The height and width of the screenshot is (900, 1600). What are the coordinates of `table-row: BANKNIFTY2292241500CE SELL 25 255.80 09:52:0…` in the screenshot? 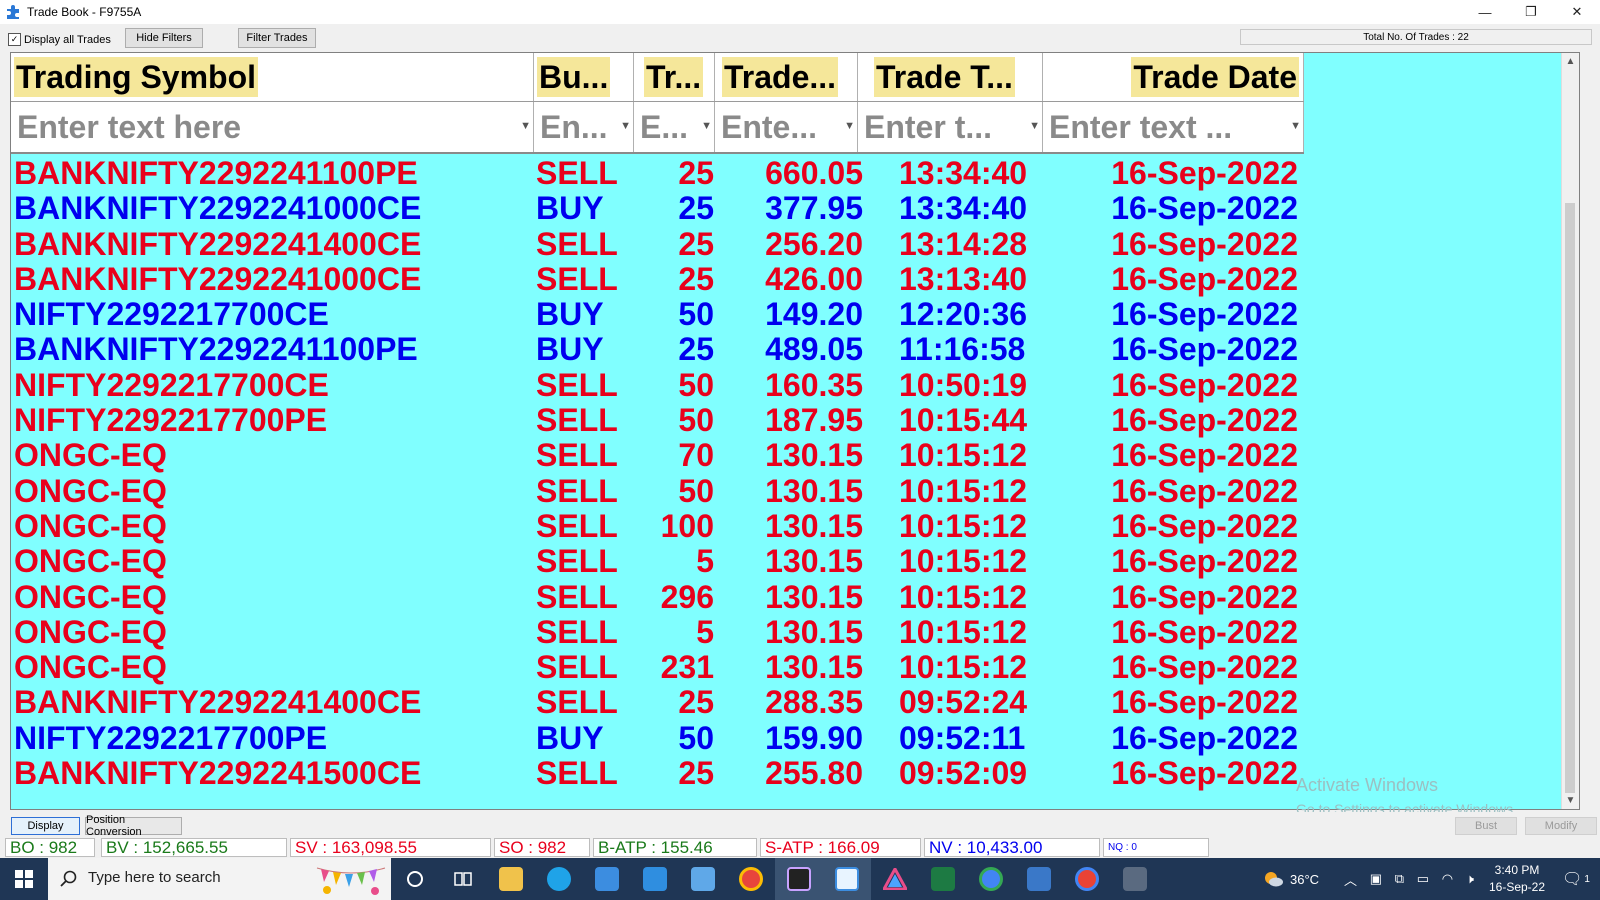 It's located at (657, 773).